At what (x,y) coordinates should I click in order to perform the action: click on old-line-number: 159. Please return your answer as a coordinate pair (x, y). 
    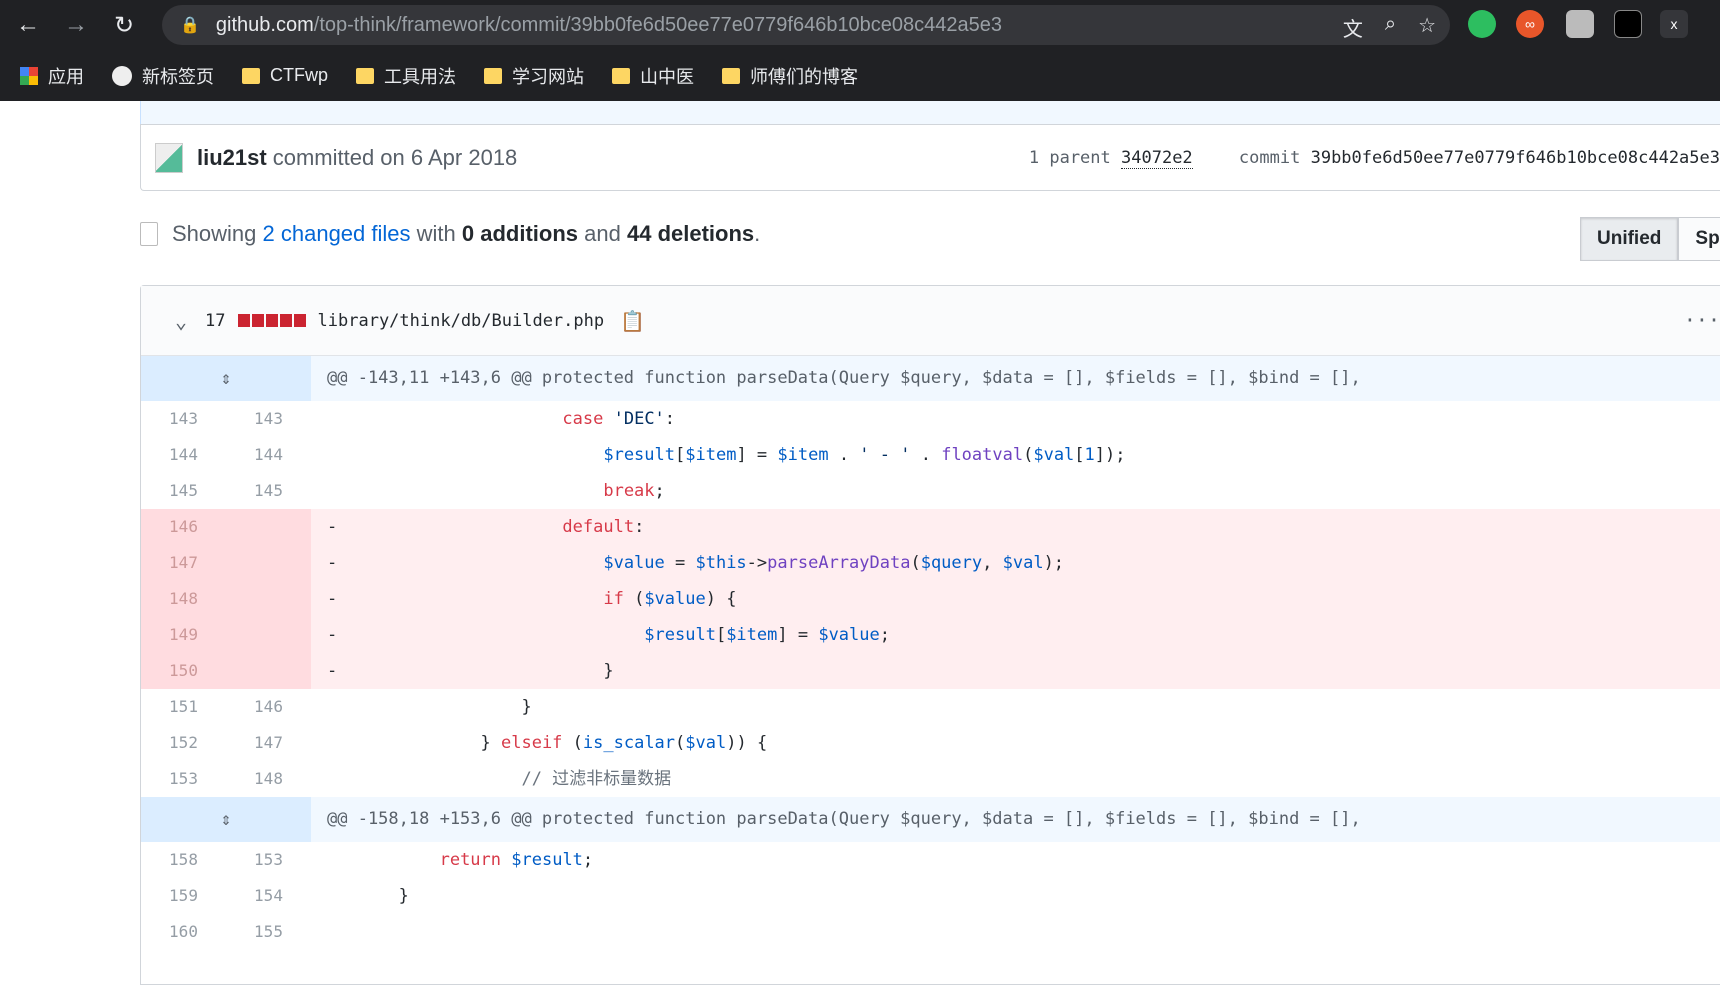
    Looking at the image, I should click on (183, 896).